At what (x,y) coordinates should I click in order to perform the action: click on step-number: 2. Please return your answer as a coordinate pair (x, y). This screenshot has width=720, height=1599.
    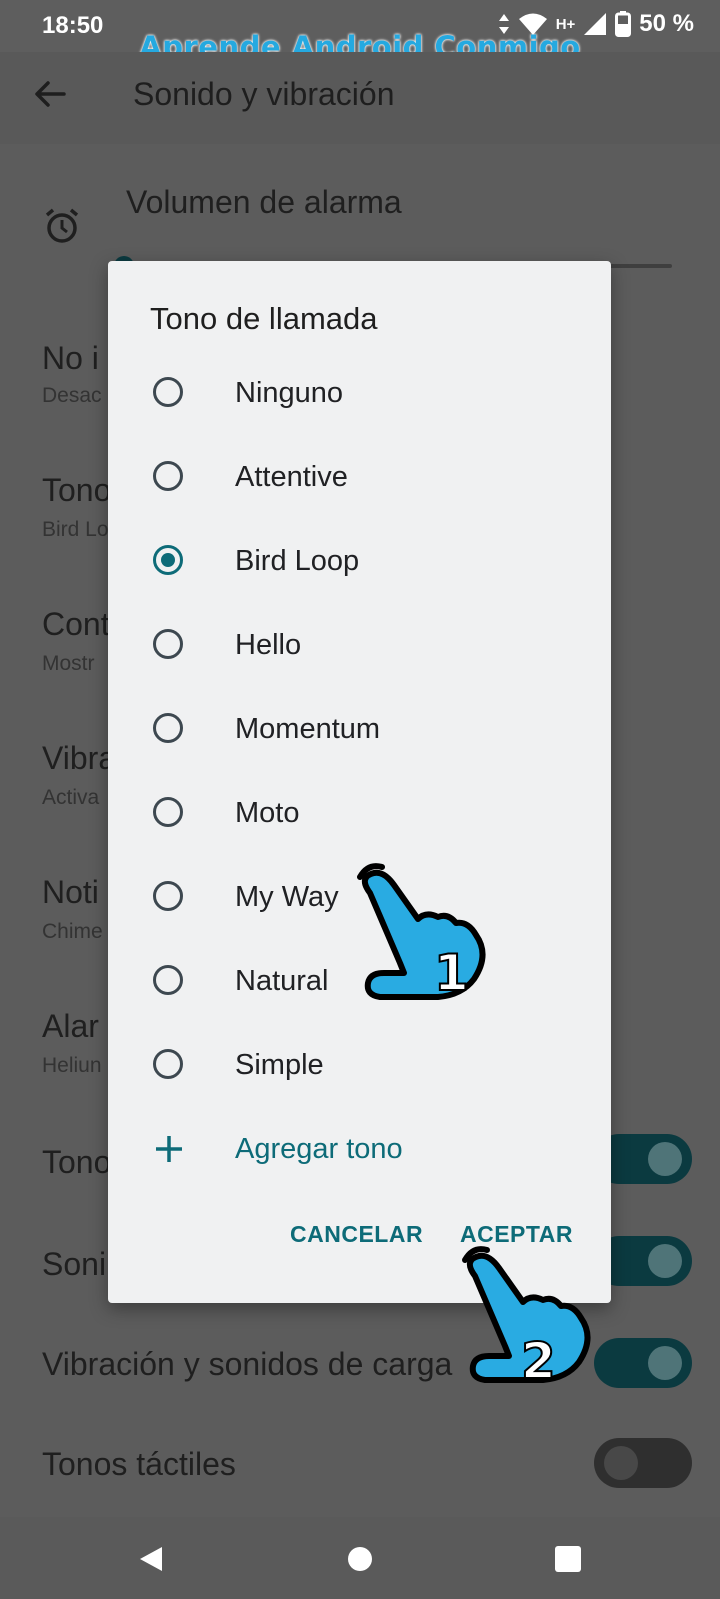
    Looking at the image, I should click on (538, 1361).